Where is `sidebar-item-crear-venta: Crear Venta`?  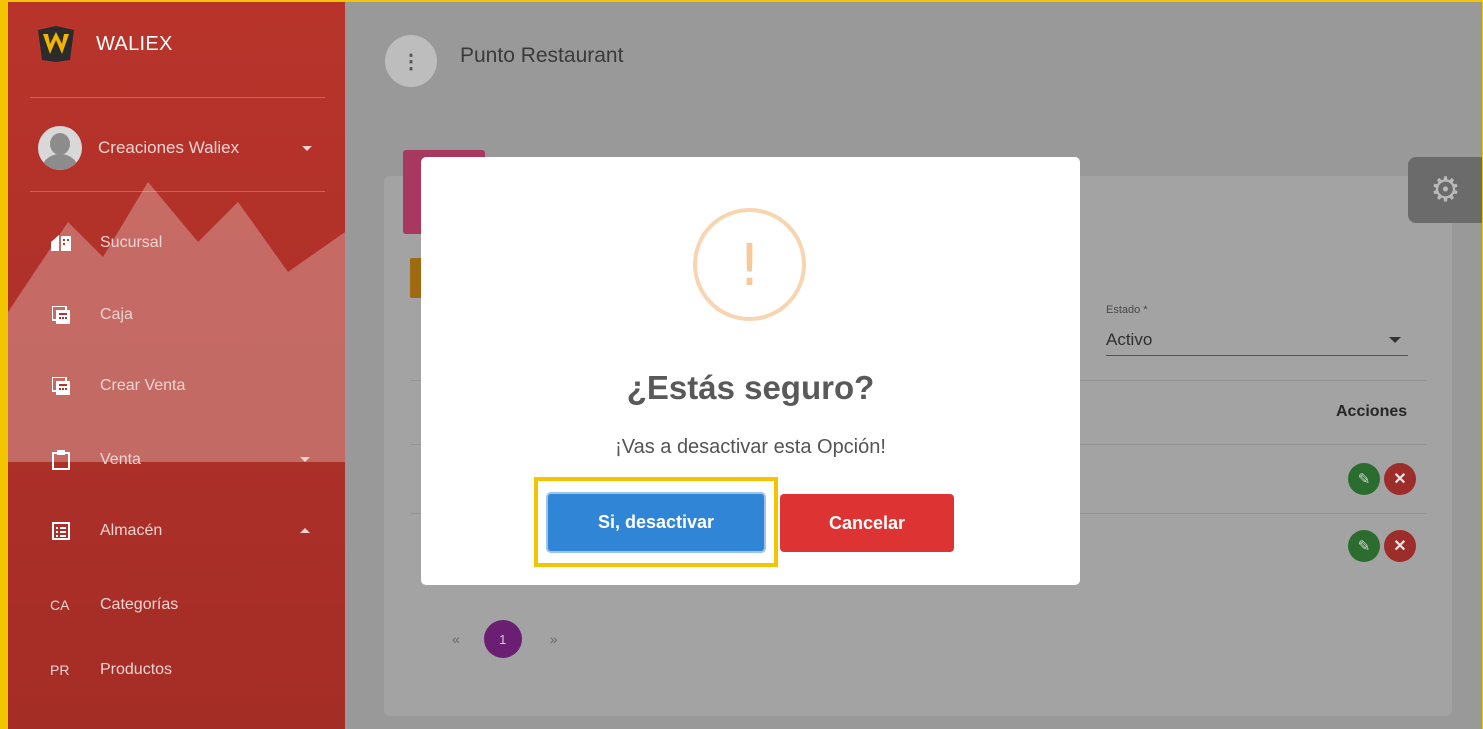 sidebar-item-crear-venta: Crear Venta is located at coordinates (185, 386).